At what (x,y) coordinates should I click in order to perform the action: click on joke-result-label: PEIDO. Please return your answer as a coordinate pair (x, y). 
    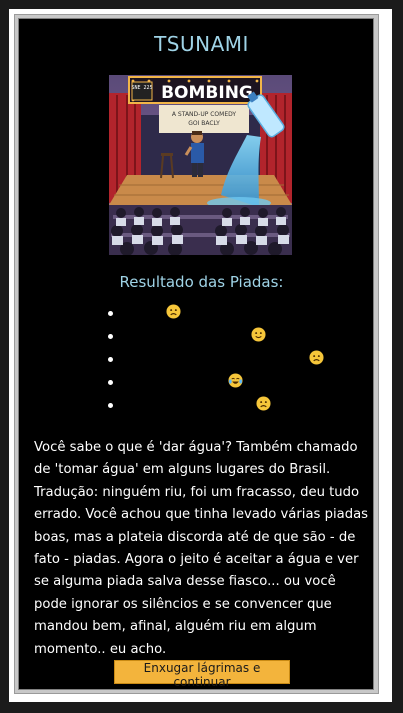
    Looking at the image, I should click on (142, 313).